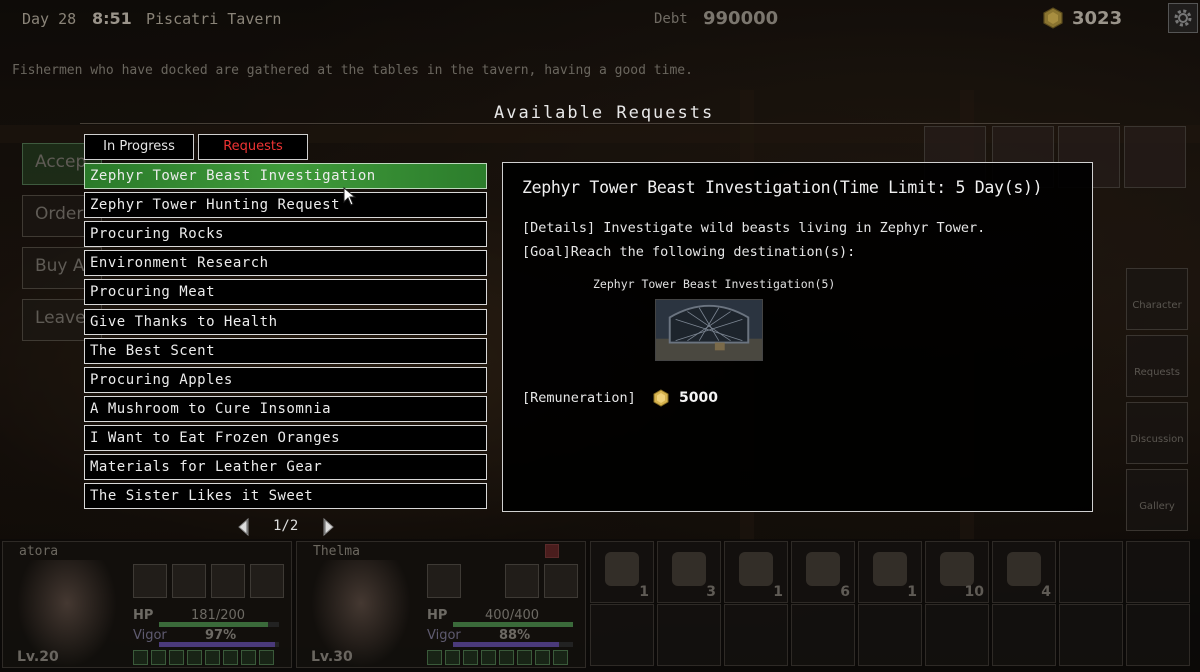 This screenshot has width=1200, height=672. I want to click on request-list-item: A Mushroom to Cure Insomnia, so click(285, 408).